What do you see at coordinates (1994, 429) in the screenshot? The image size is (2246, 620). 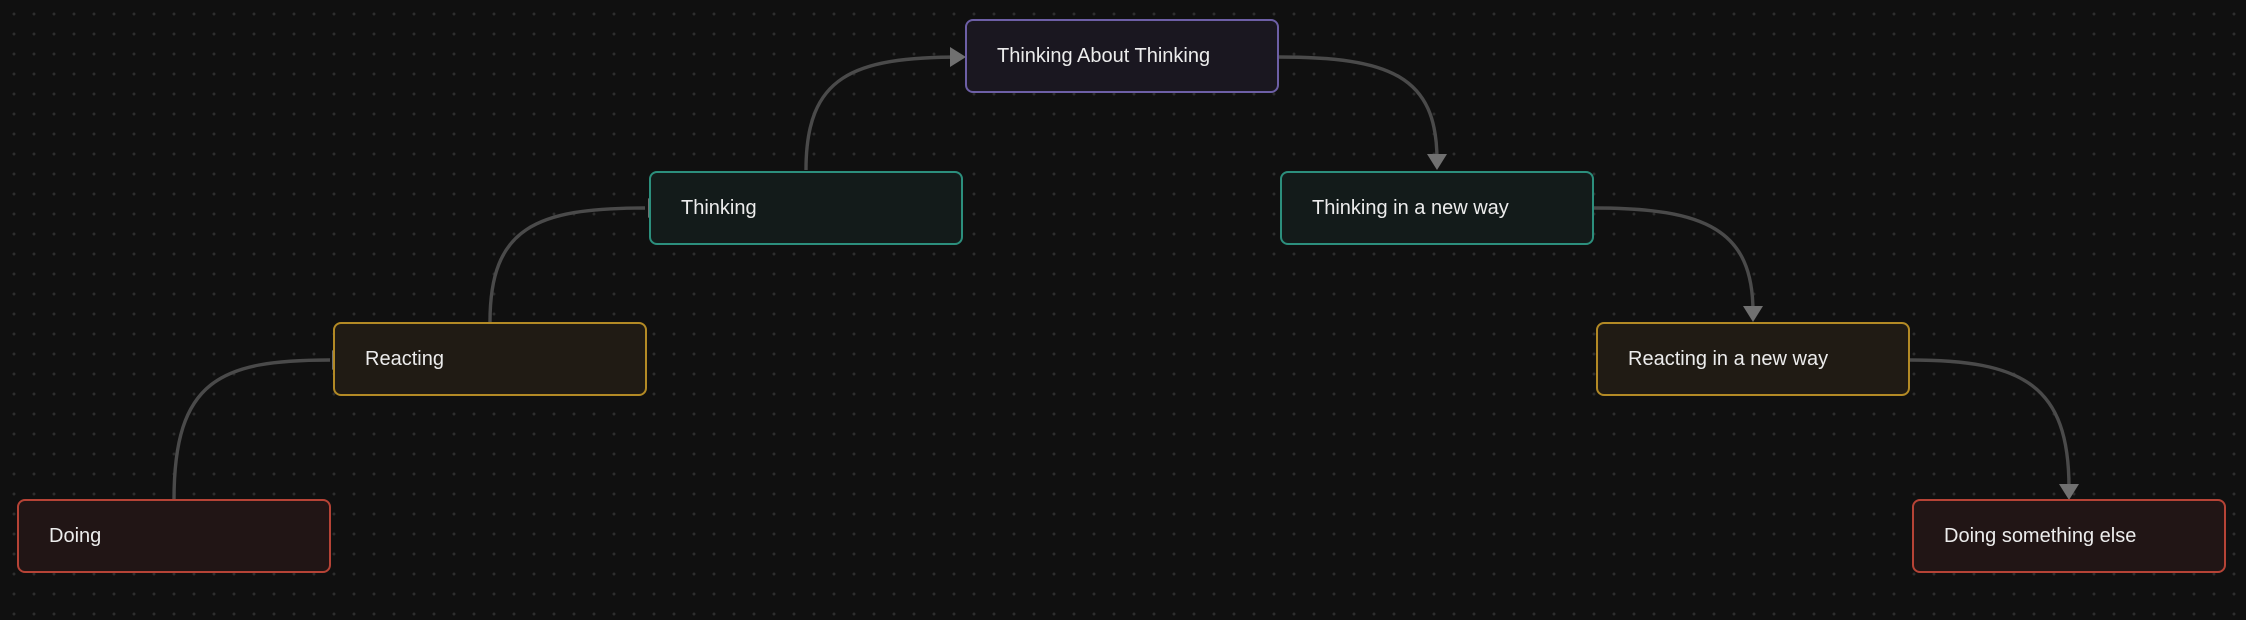 I see `edge-reacting-new-to-doing-else` at bounding box center [1994, 429].